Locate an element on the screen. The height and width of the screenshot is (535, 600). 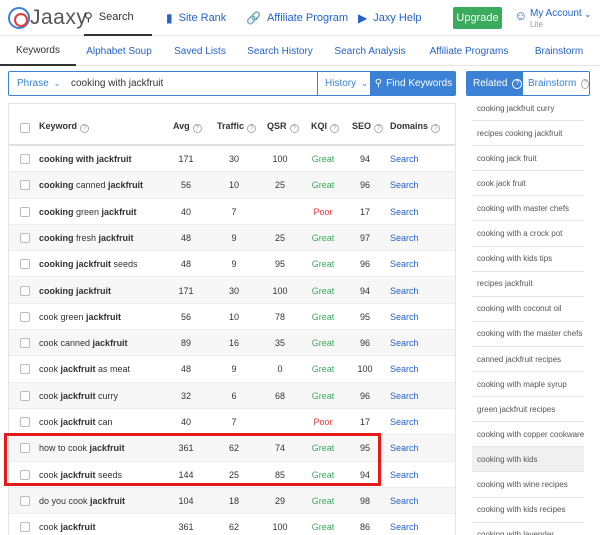
tab-related: Related ? is located at coordinates (494, 83).